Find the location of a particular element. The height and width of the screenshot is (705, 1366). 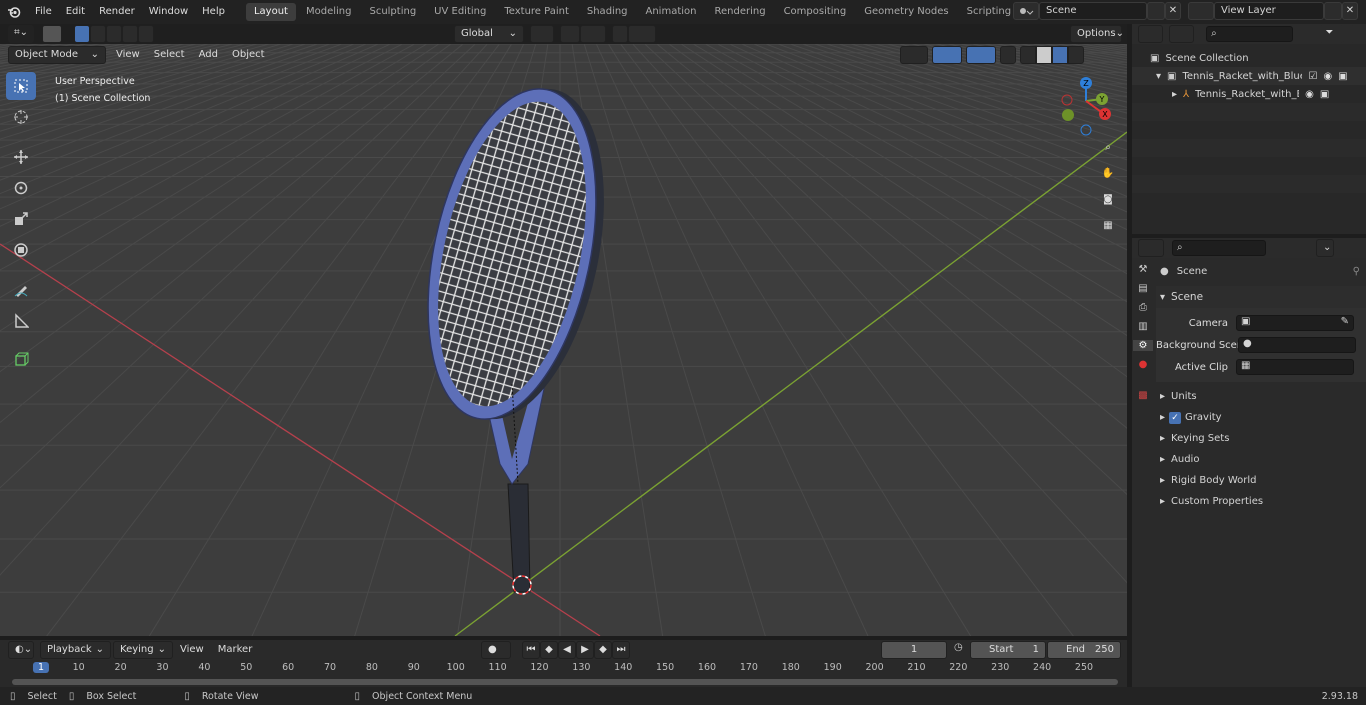

falloff-icon is located at coordinates (642, 34).